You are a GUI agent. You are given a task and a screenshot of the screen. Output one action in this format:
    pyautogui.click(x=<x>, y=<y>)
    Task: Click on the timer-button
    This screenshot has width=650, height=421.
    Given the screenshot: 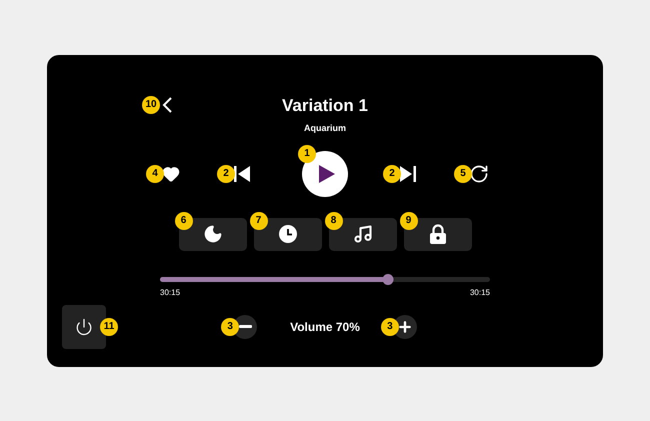 What is the action you would take?
    pyautogui.click(x=288, y=234)
    